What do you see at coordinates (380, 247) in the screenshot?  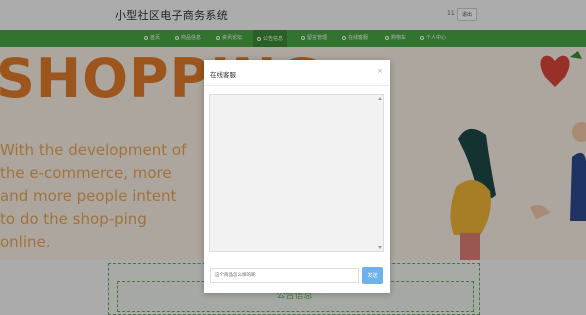 I see `scroll-down-icon` at bounding box center [380, 247].